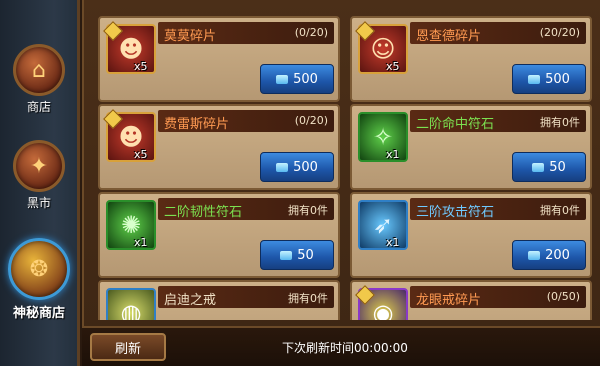 This screenshot has height=366, width=600. What do you see at coordinates (131, 225) in the screenshot?
I see `rune-icon: ✺` at bounding box center [131, 225].